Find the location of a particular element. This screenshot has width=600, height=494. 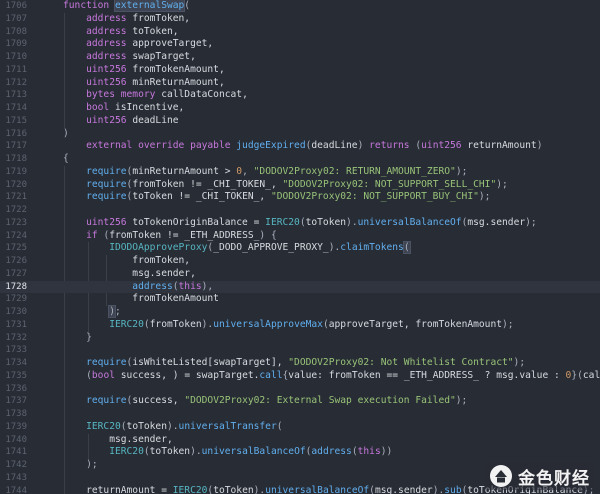

code-line: 1740 msg.sender, is located at coordinates (300, 440).